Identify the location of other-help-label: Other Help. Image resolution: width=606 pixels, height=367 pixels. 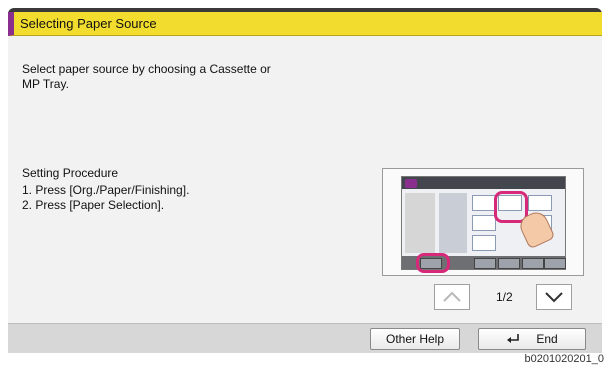
(415, 339).